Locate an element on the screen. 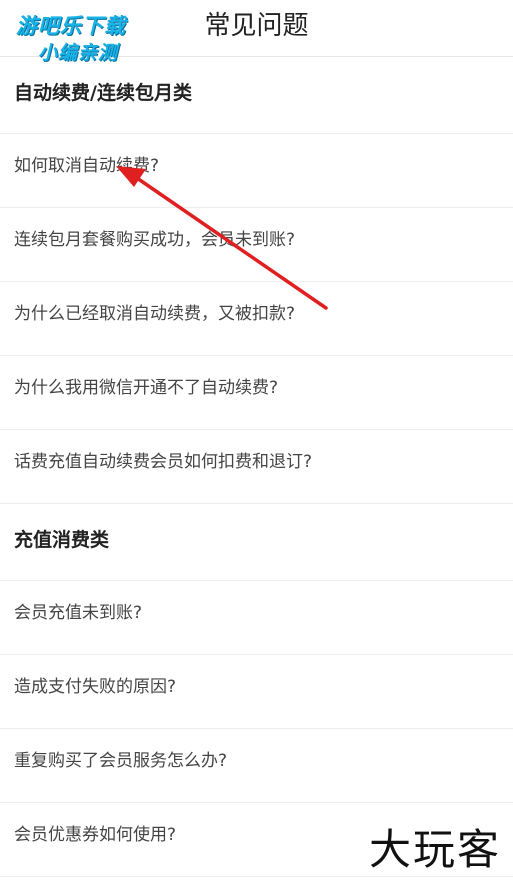  watermark-line1: 游吧乐下载 is located at coordinates (71, 26).